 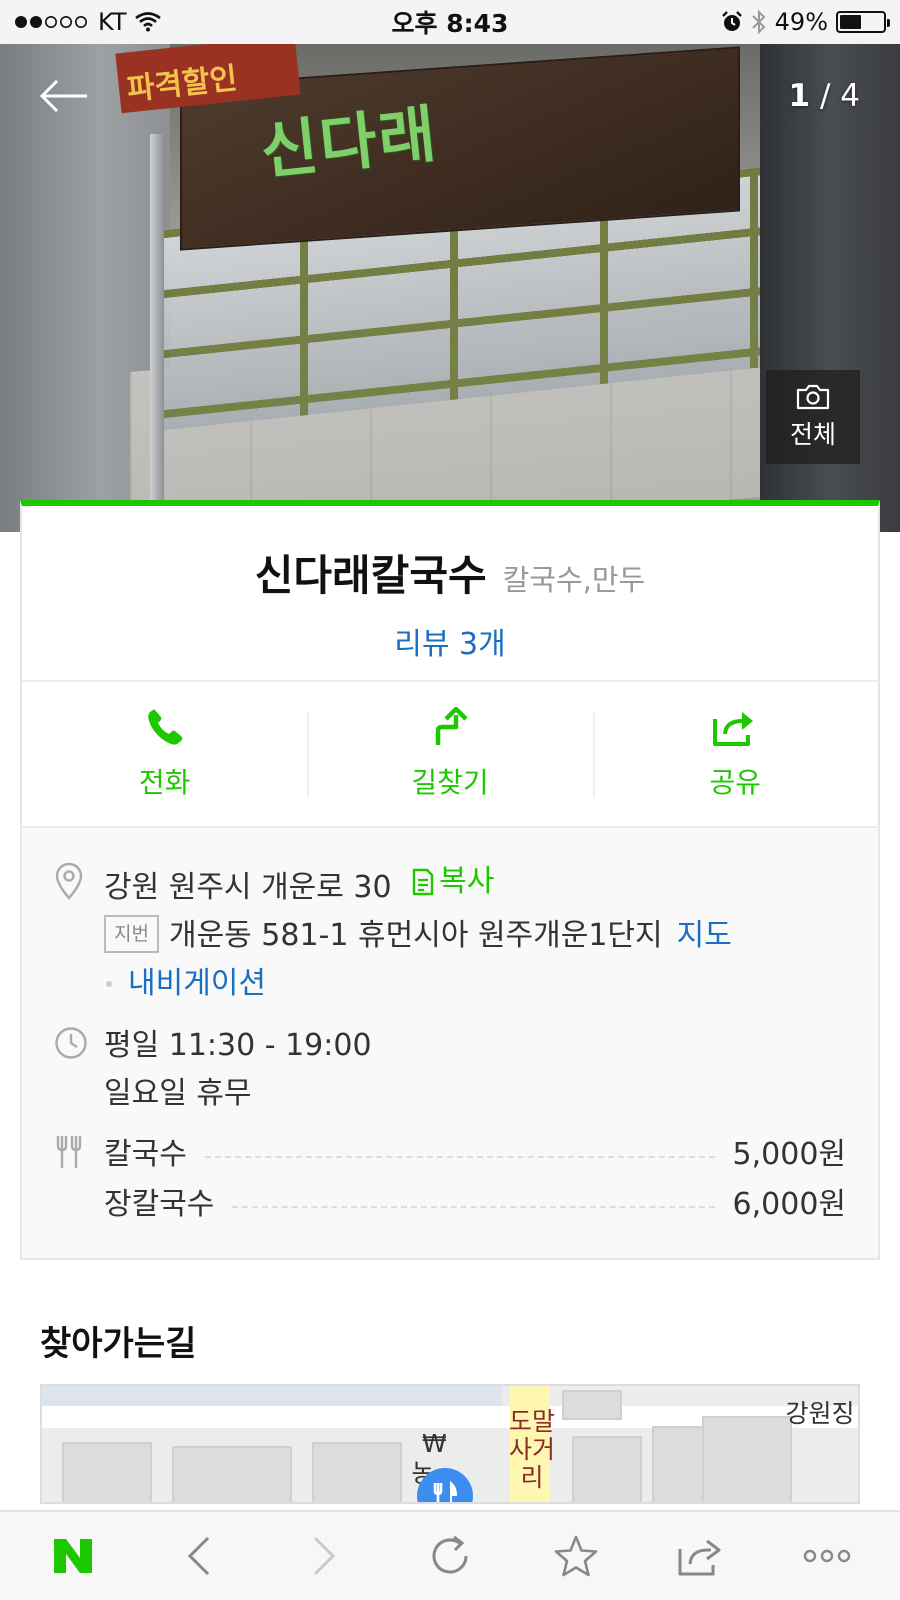 What do you see at coordinates (475, 1155) in the screenshot?
I see `menu-item: 칼국수 5,000원` at bounding box center [475, 1155].